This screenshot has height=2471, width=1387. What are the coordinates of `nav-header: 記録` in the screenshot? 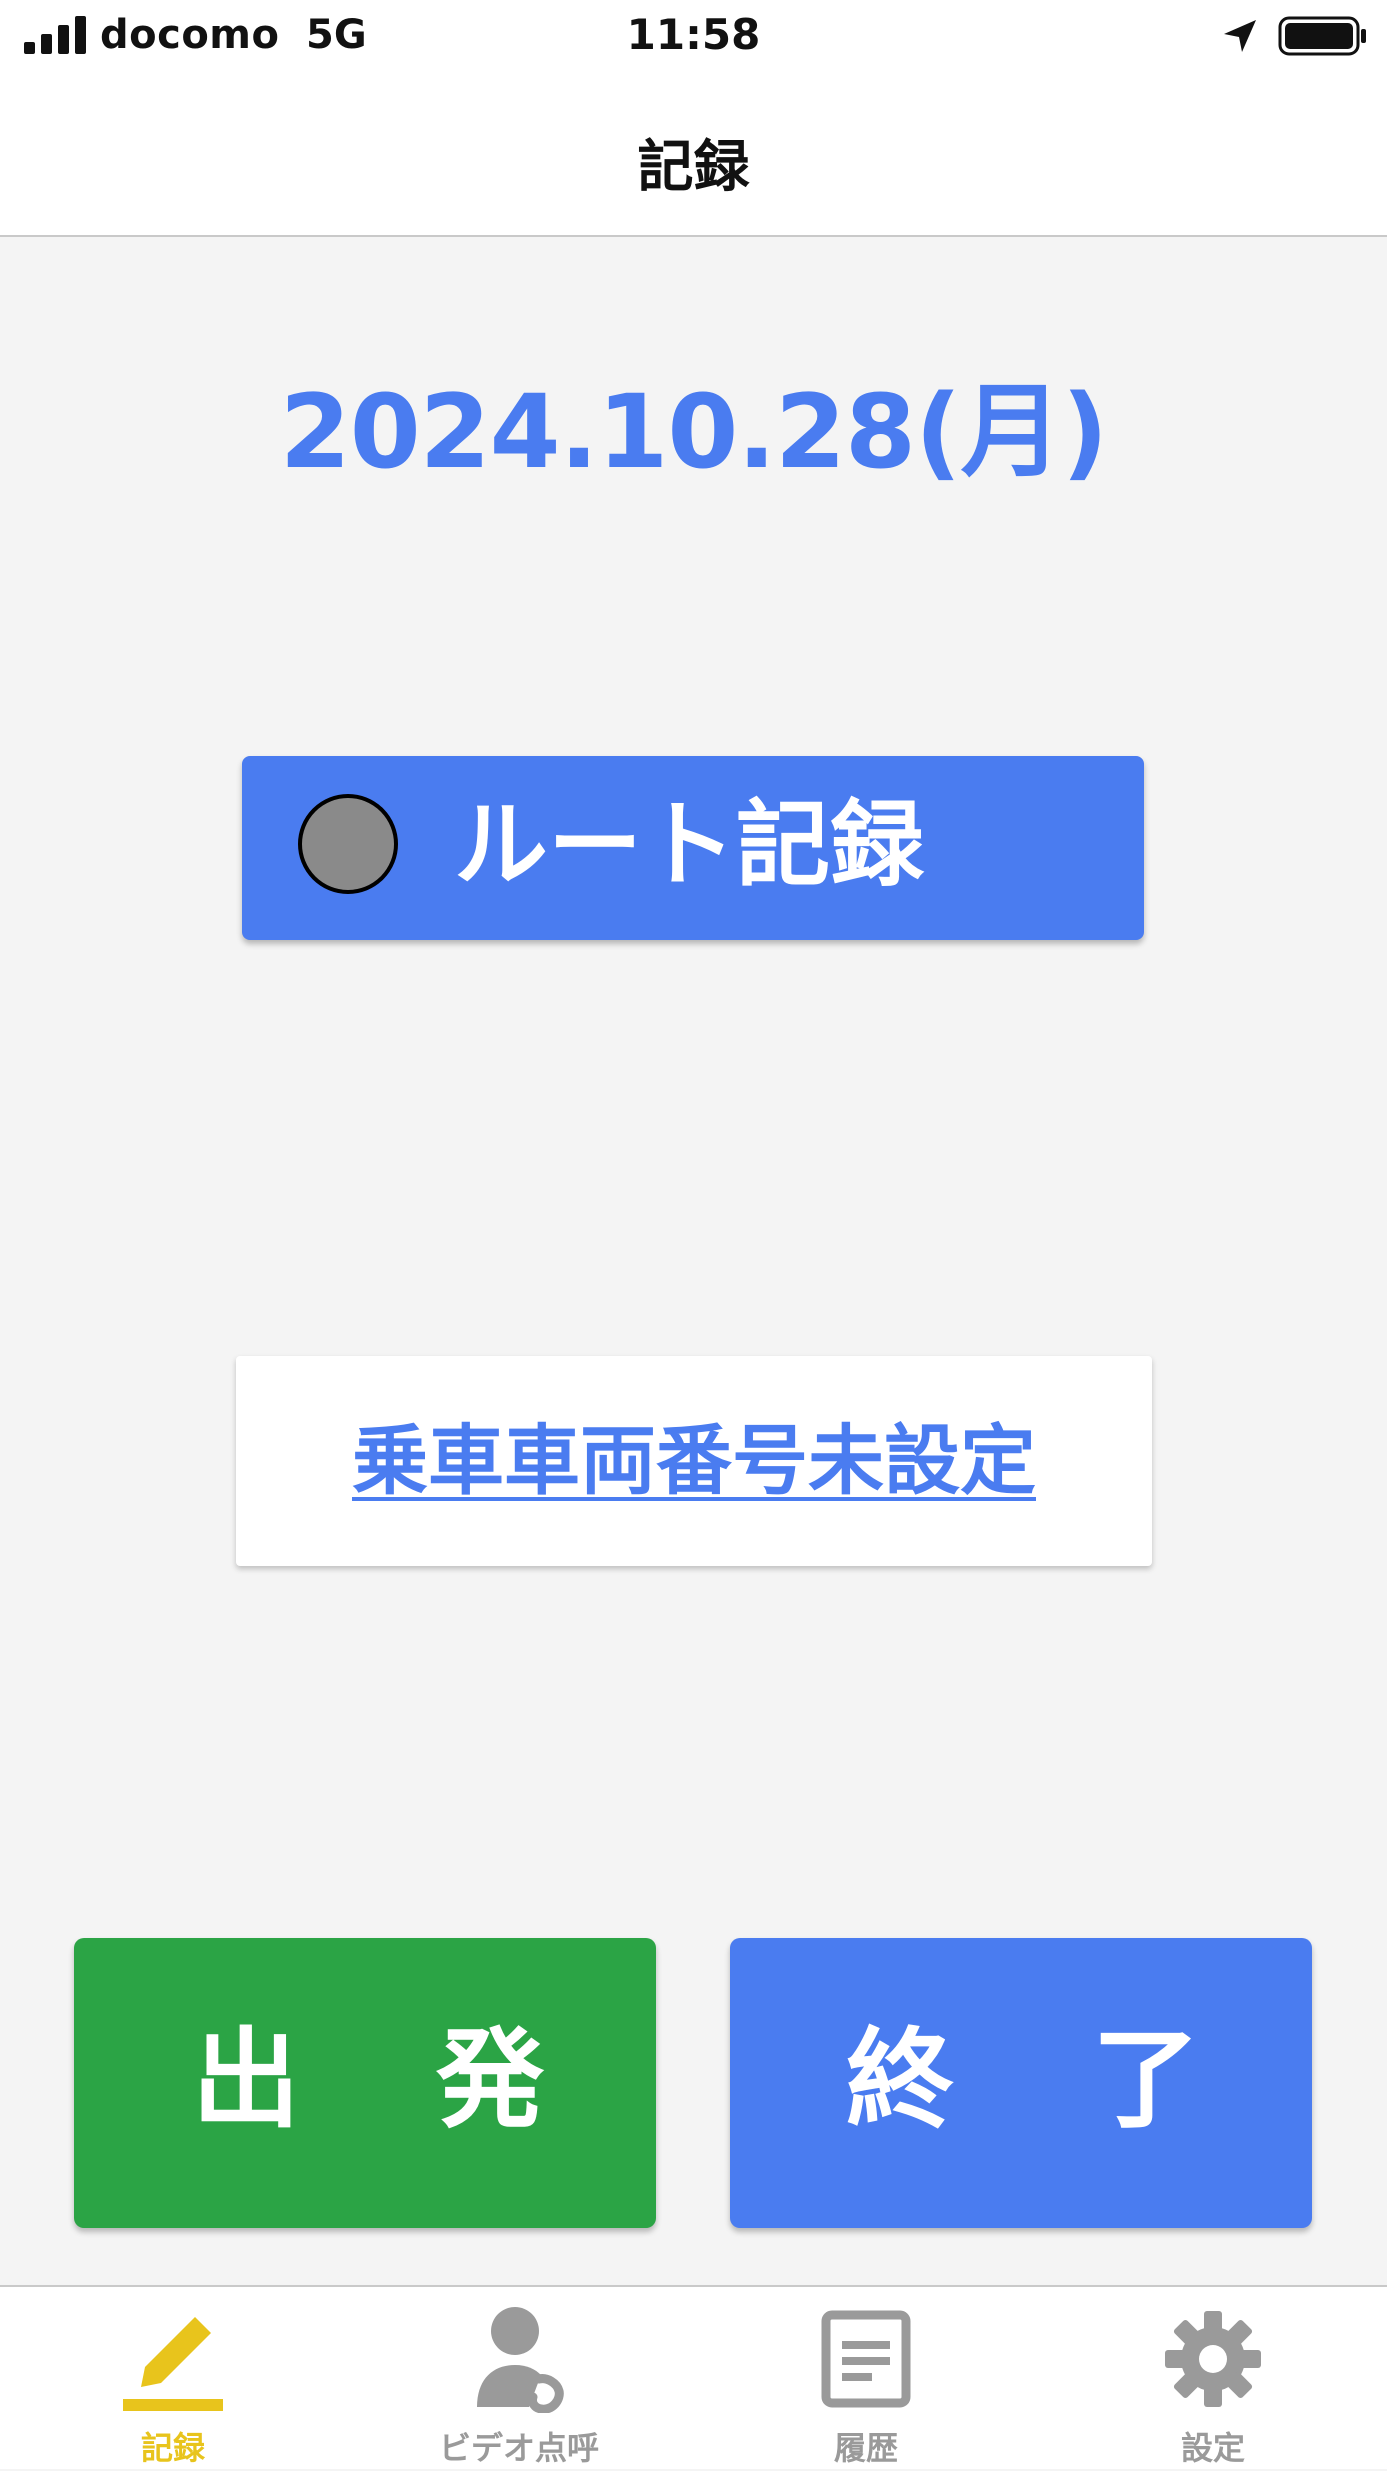 It's located at (693, 154).